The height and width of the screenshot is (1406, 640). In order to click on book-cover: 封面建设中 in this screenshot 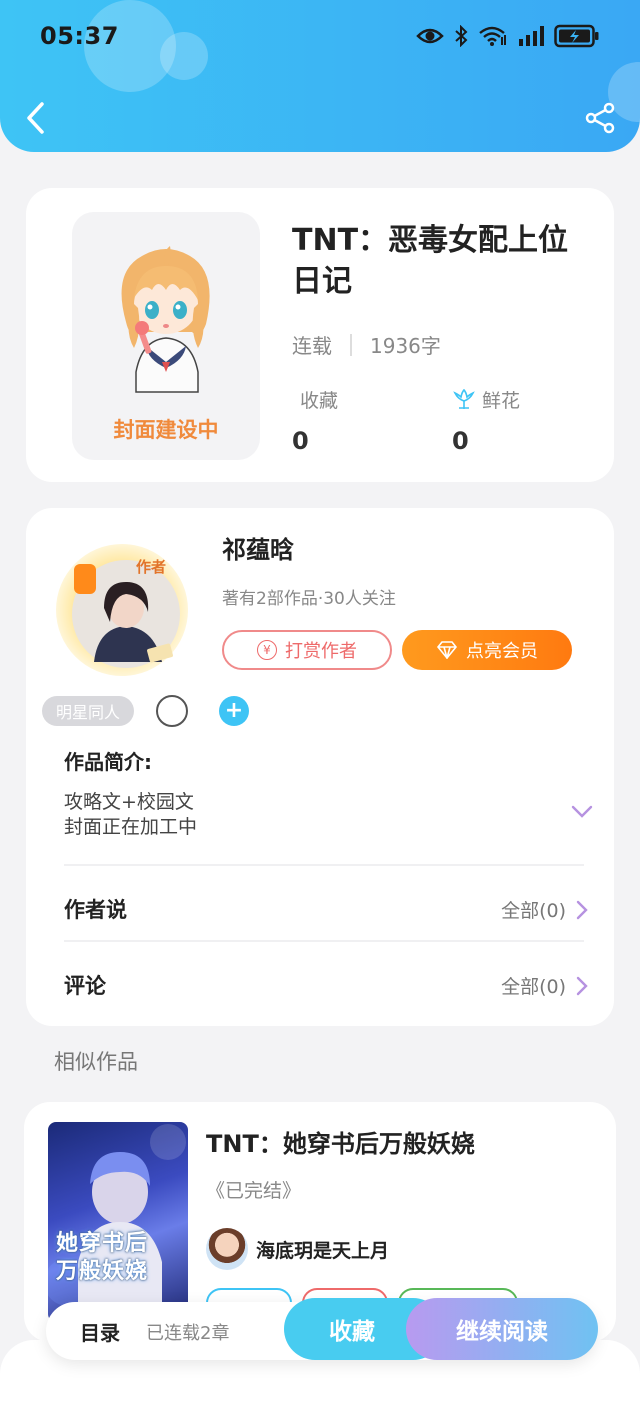, I will do `click(166, 336)`.